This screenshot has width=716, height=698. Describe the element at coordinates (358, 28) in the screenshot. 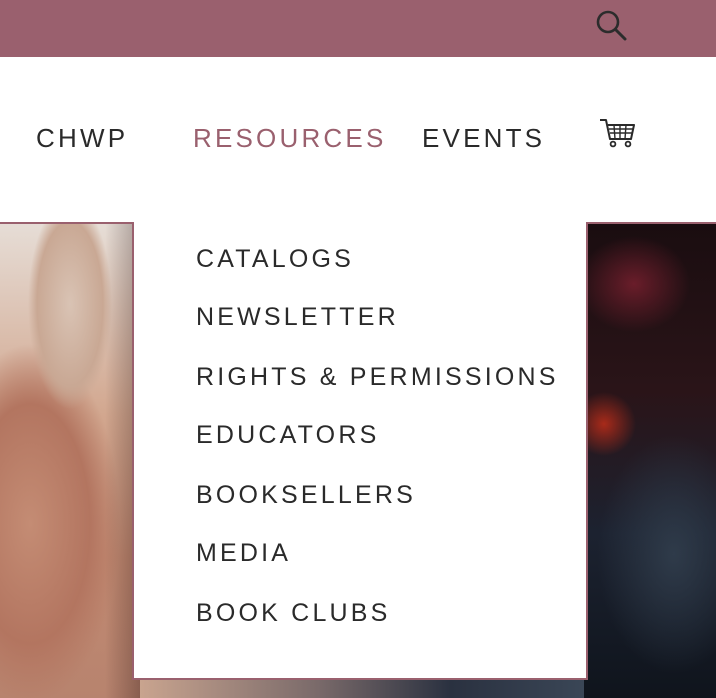

I see `top-bar` at that location.